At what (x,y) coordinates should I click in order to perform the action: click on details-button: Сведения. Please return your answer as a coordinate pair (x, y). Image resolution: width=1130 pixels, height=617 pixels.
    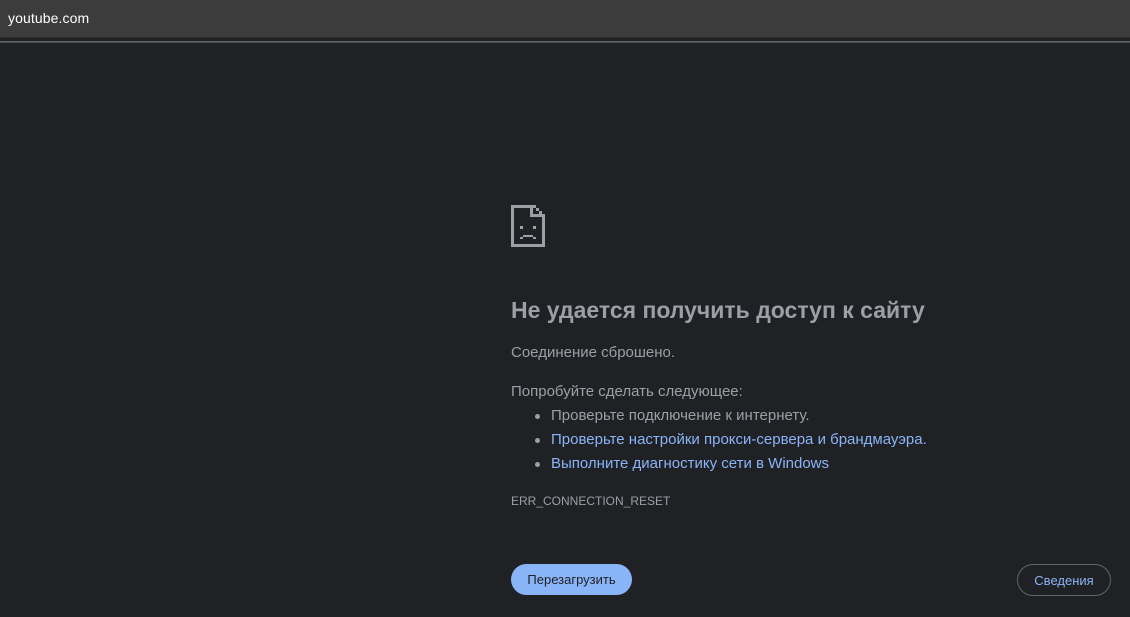
    Looking at the image, I should click on (1064, 580).